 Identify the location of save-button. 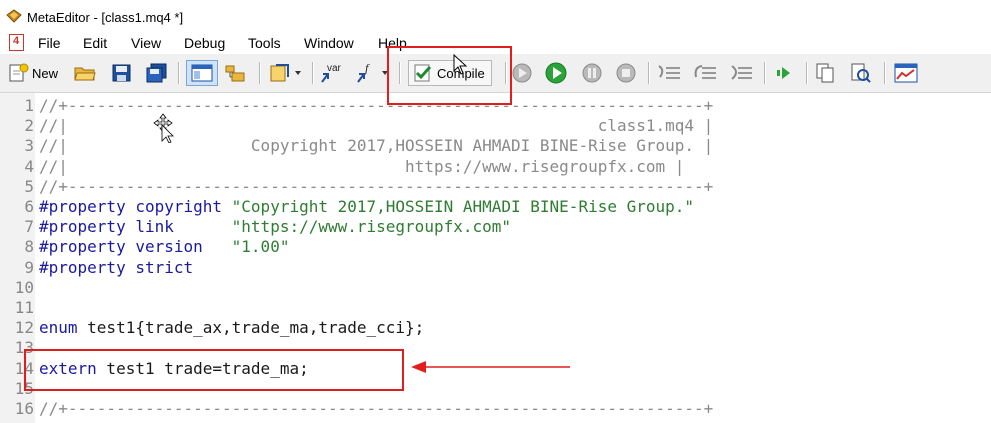
(122, 73).